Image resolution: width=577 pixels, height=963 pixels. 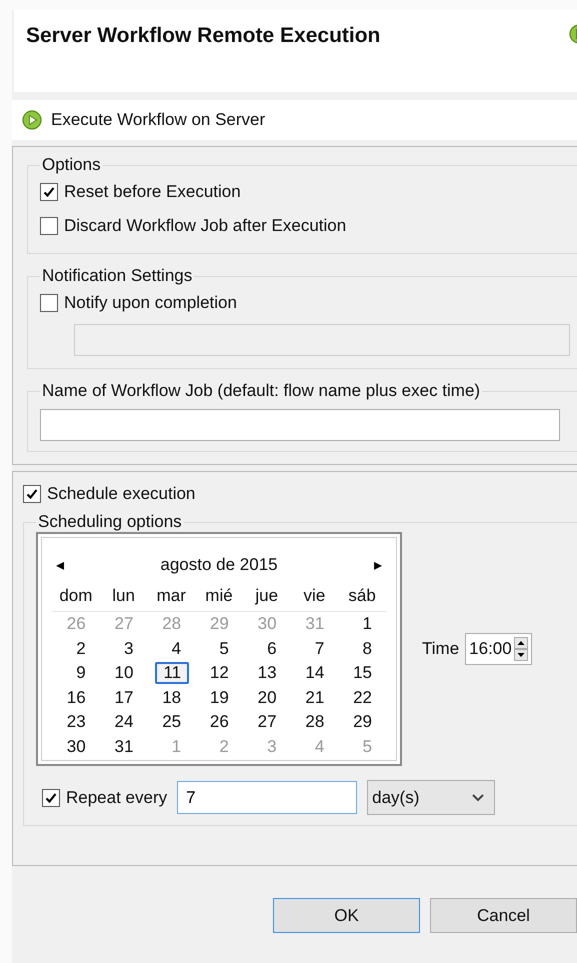 I want to click on spinner-arrows-icon, so click(x=521, y=649).